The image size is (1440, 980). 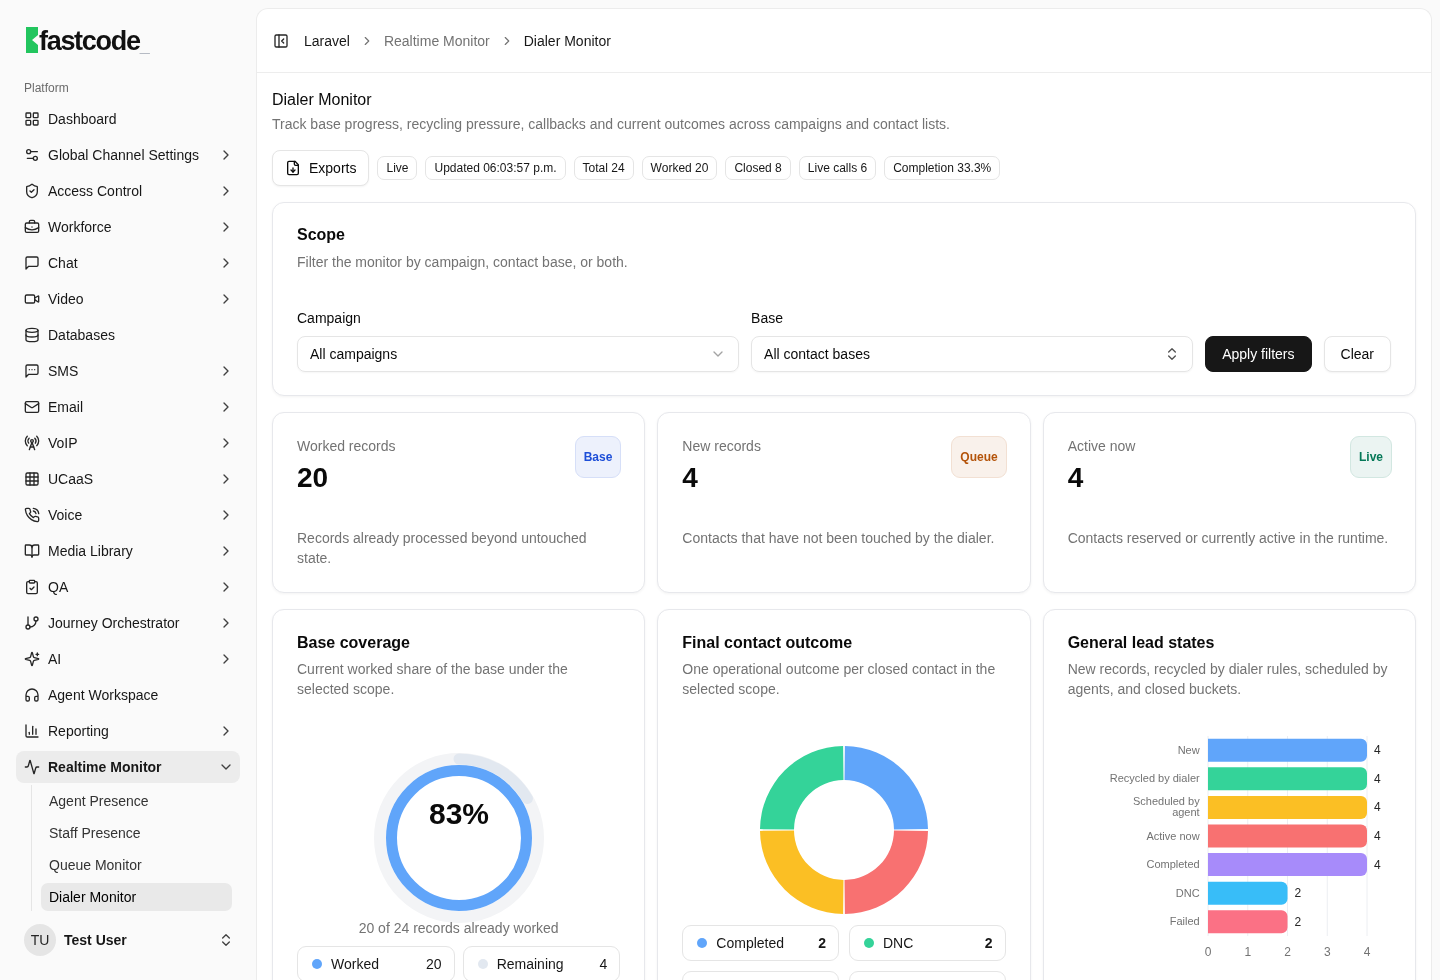 What do you see at coordinates (679, 168) in the screenshot?
I see `info-badge: Worked 20` at bounding box center [679, 168].